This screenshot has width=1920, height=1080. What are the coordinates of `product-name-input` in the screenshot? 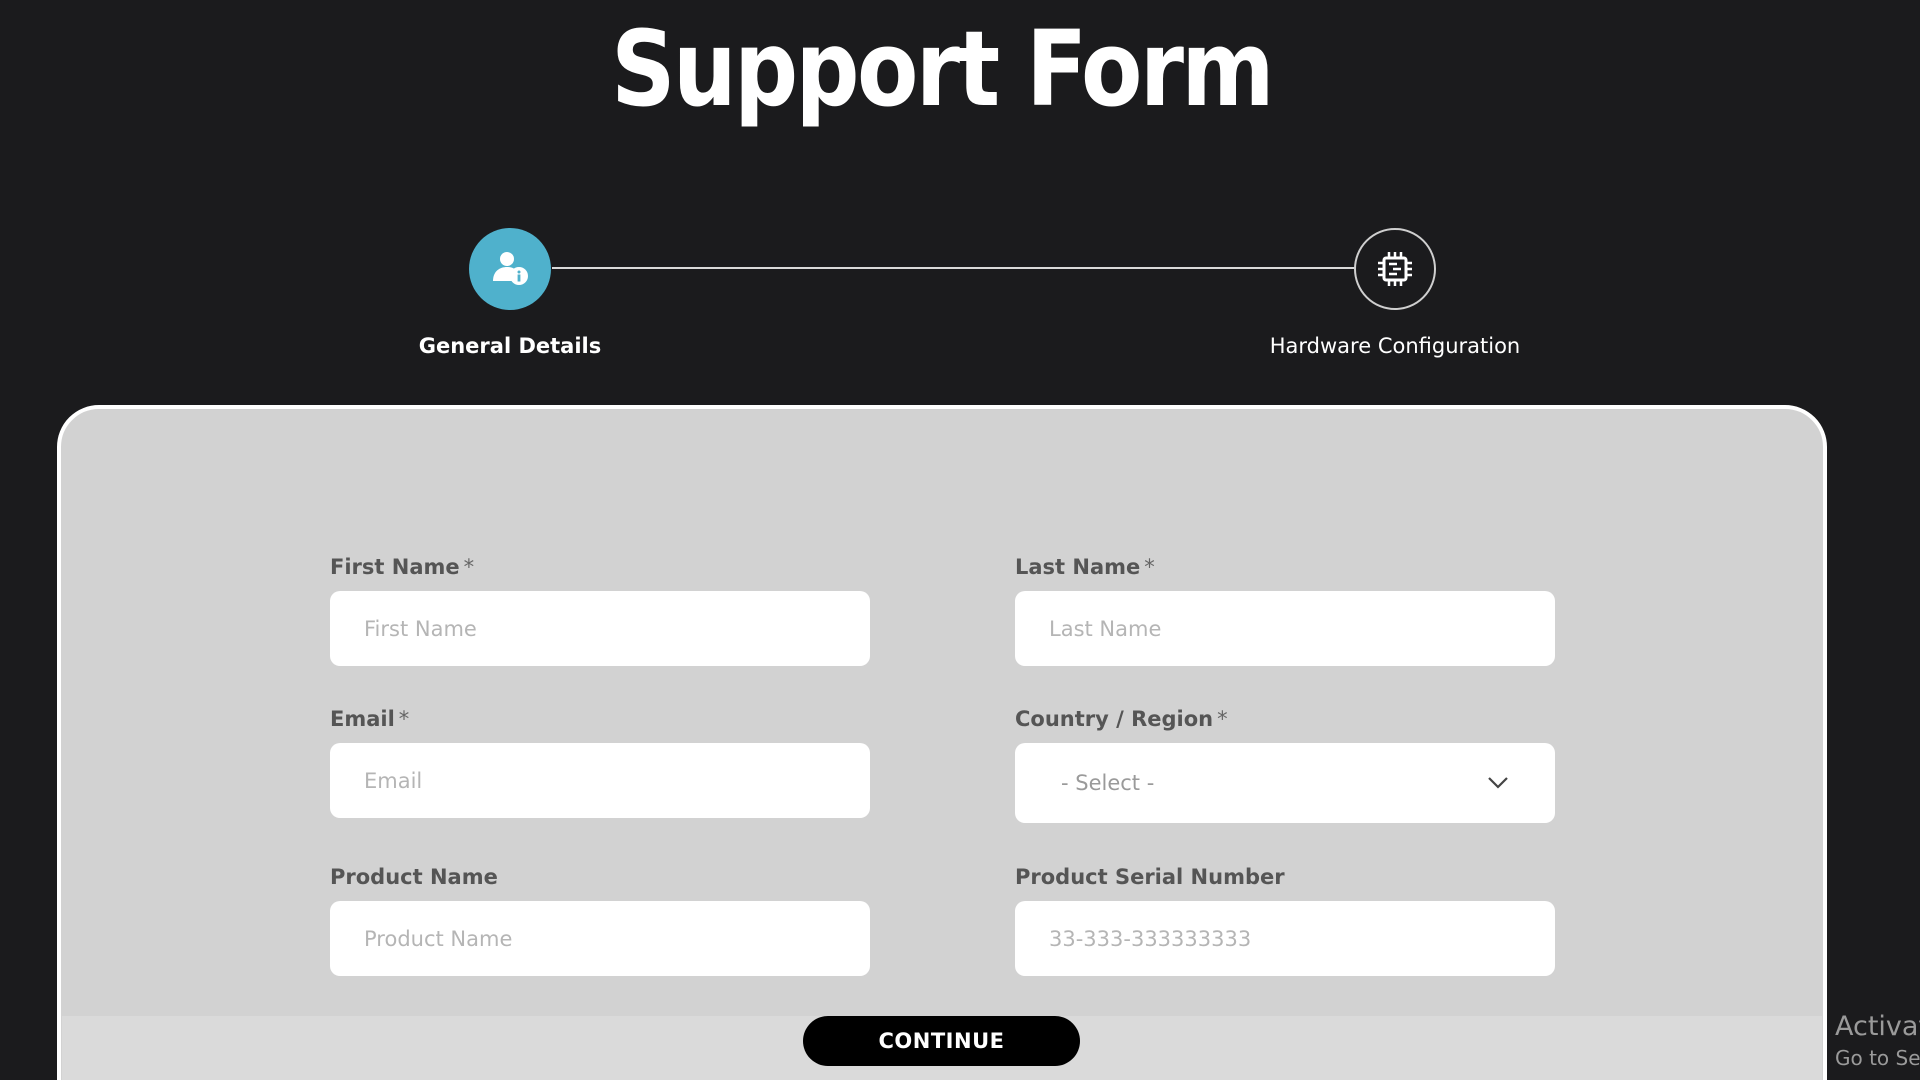 It's located at (600, 938).